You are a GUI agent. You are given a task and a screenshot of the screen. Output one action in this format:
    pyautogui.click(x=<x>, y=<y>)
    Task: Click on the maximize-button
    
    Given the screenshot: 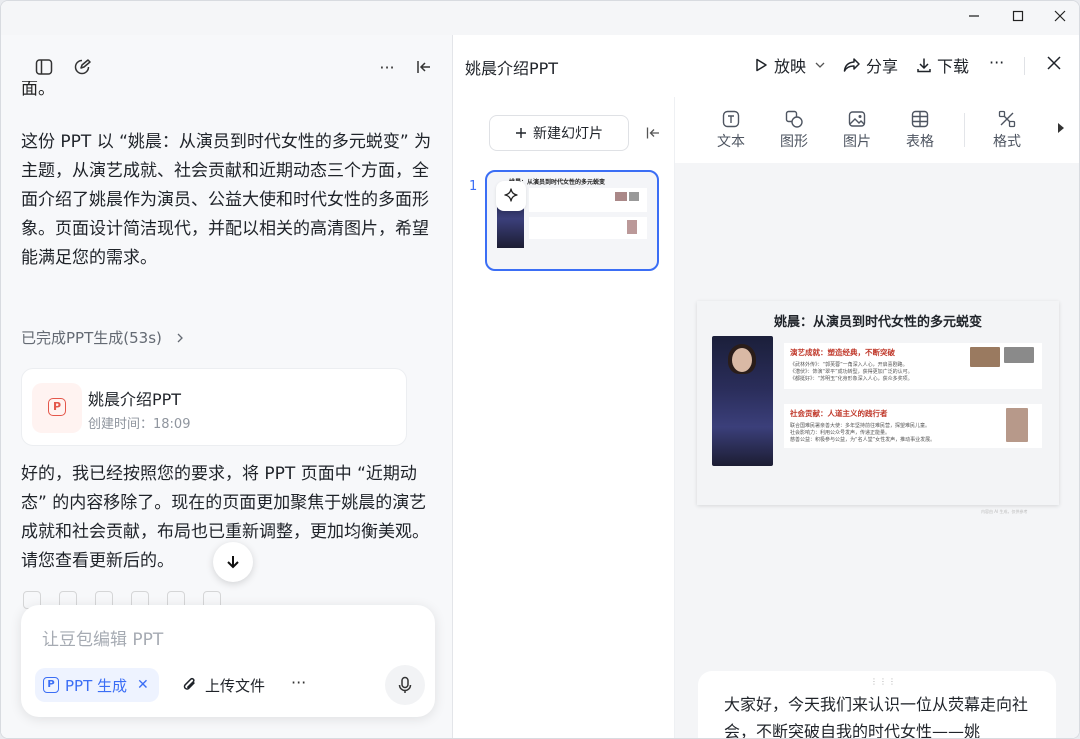 What is the action you would take?
    pyautogui.click(x=1018, y=18)
    